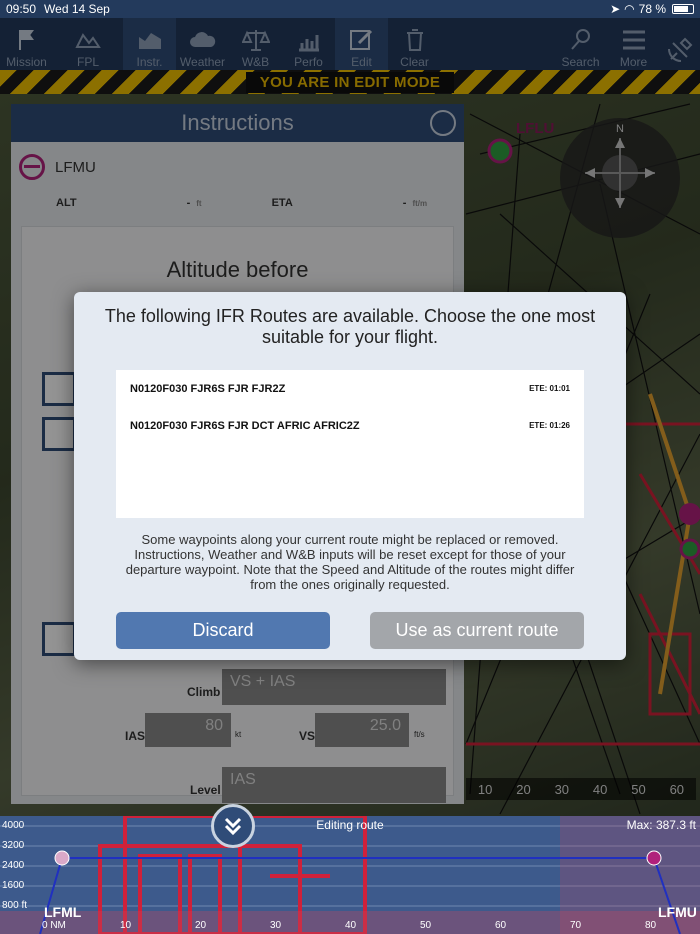 The width and height of the screenshot is (700, 934). Describe the element at coordinates (350, 388) in the screenshot. I see `route-option: N0120F030 FJR6S FJR FJR2Z ETE: 01:01` at that location.